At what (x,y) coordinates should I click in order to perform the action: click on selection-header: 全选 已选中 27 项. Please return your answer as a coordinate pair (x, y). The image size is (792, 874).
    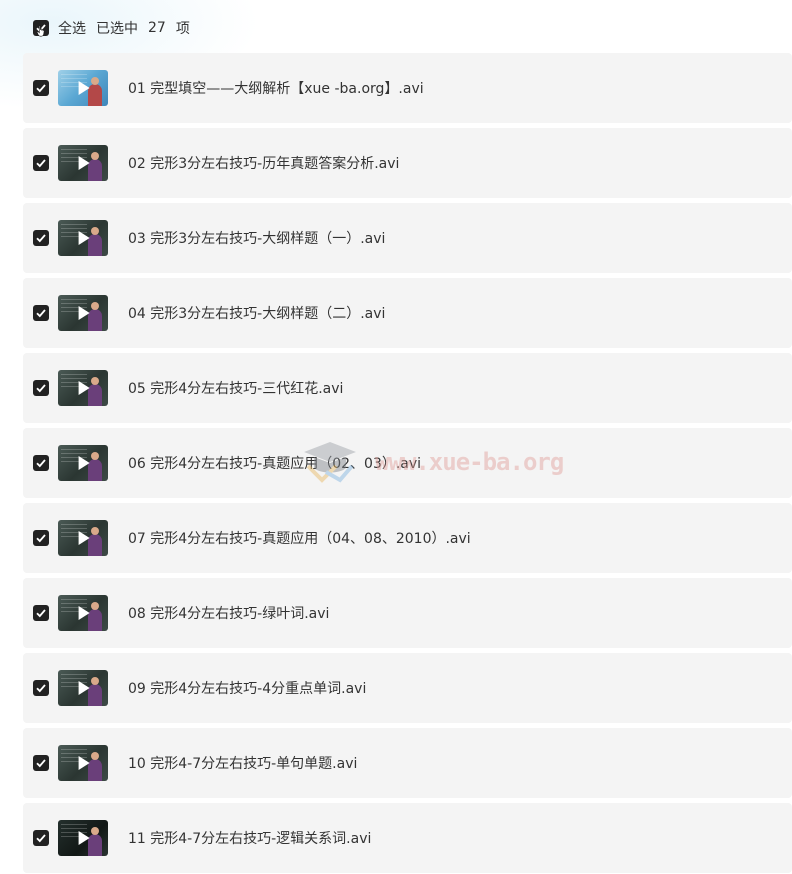
    Looking at the image, I should click on (111, 28).